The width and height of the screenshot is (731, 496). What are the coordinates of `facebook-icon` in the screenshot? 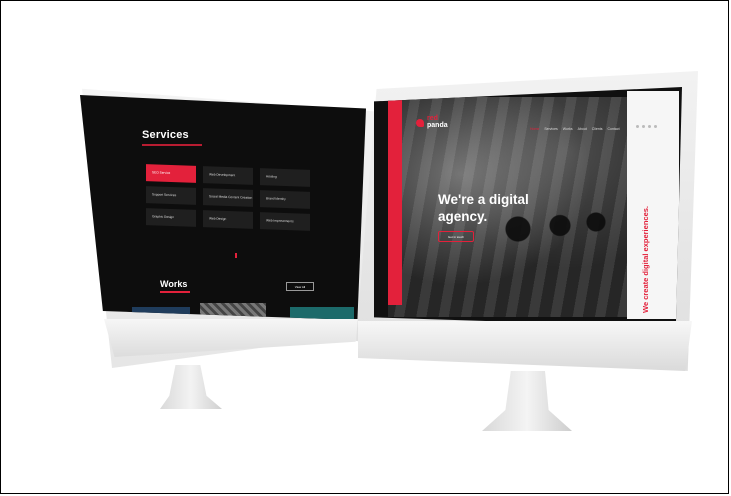 It's located at (637, 126).